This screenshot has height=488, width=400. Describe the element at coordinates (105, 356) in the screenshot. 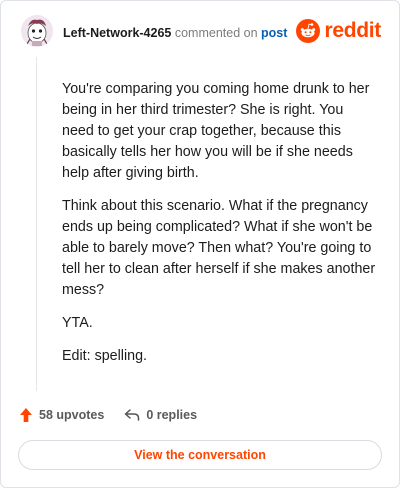

I see `comment-paragraph: Edit: spelling.` at that location.